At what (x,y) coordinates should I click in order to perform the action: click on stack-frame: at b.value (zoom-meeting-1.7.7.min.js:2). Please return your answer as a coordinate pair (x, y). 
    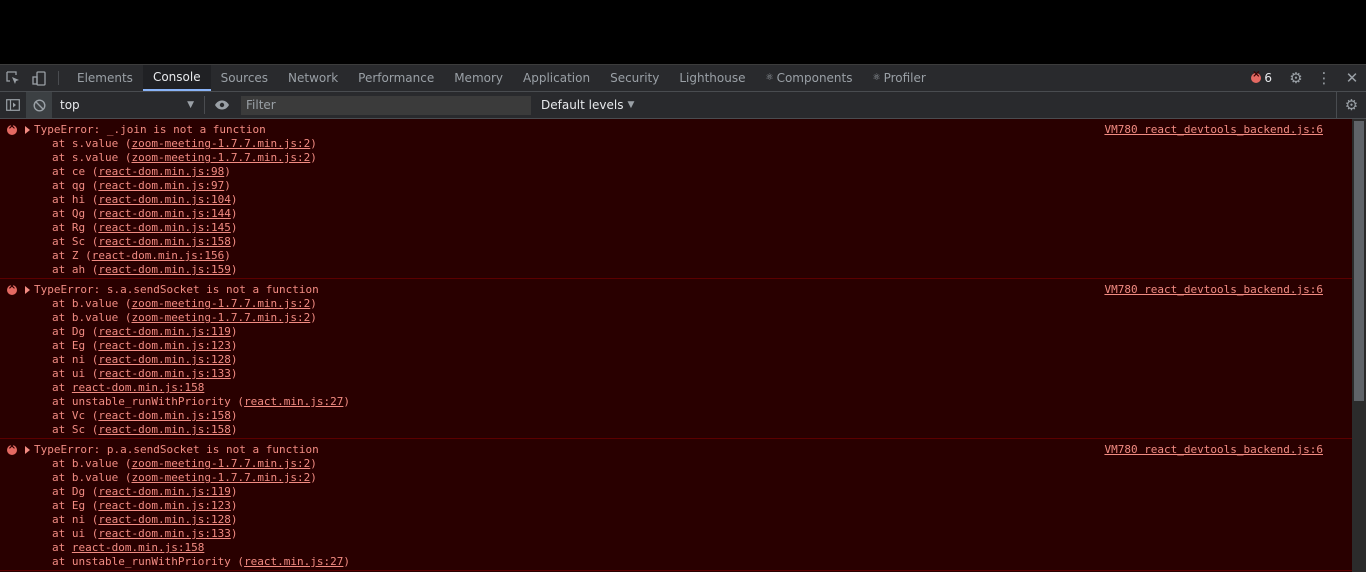
    Looking at the image, I should click on (676, 318).